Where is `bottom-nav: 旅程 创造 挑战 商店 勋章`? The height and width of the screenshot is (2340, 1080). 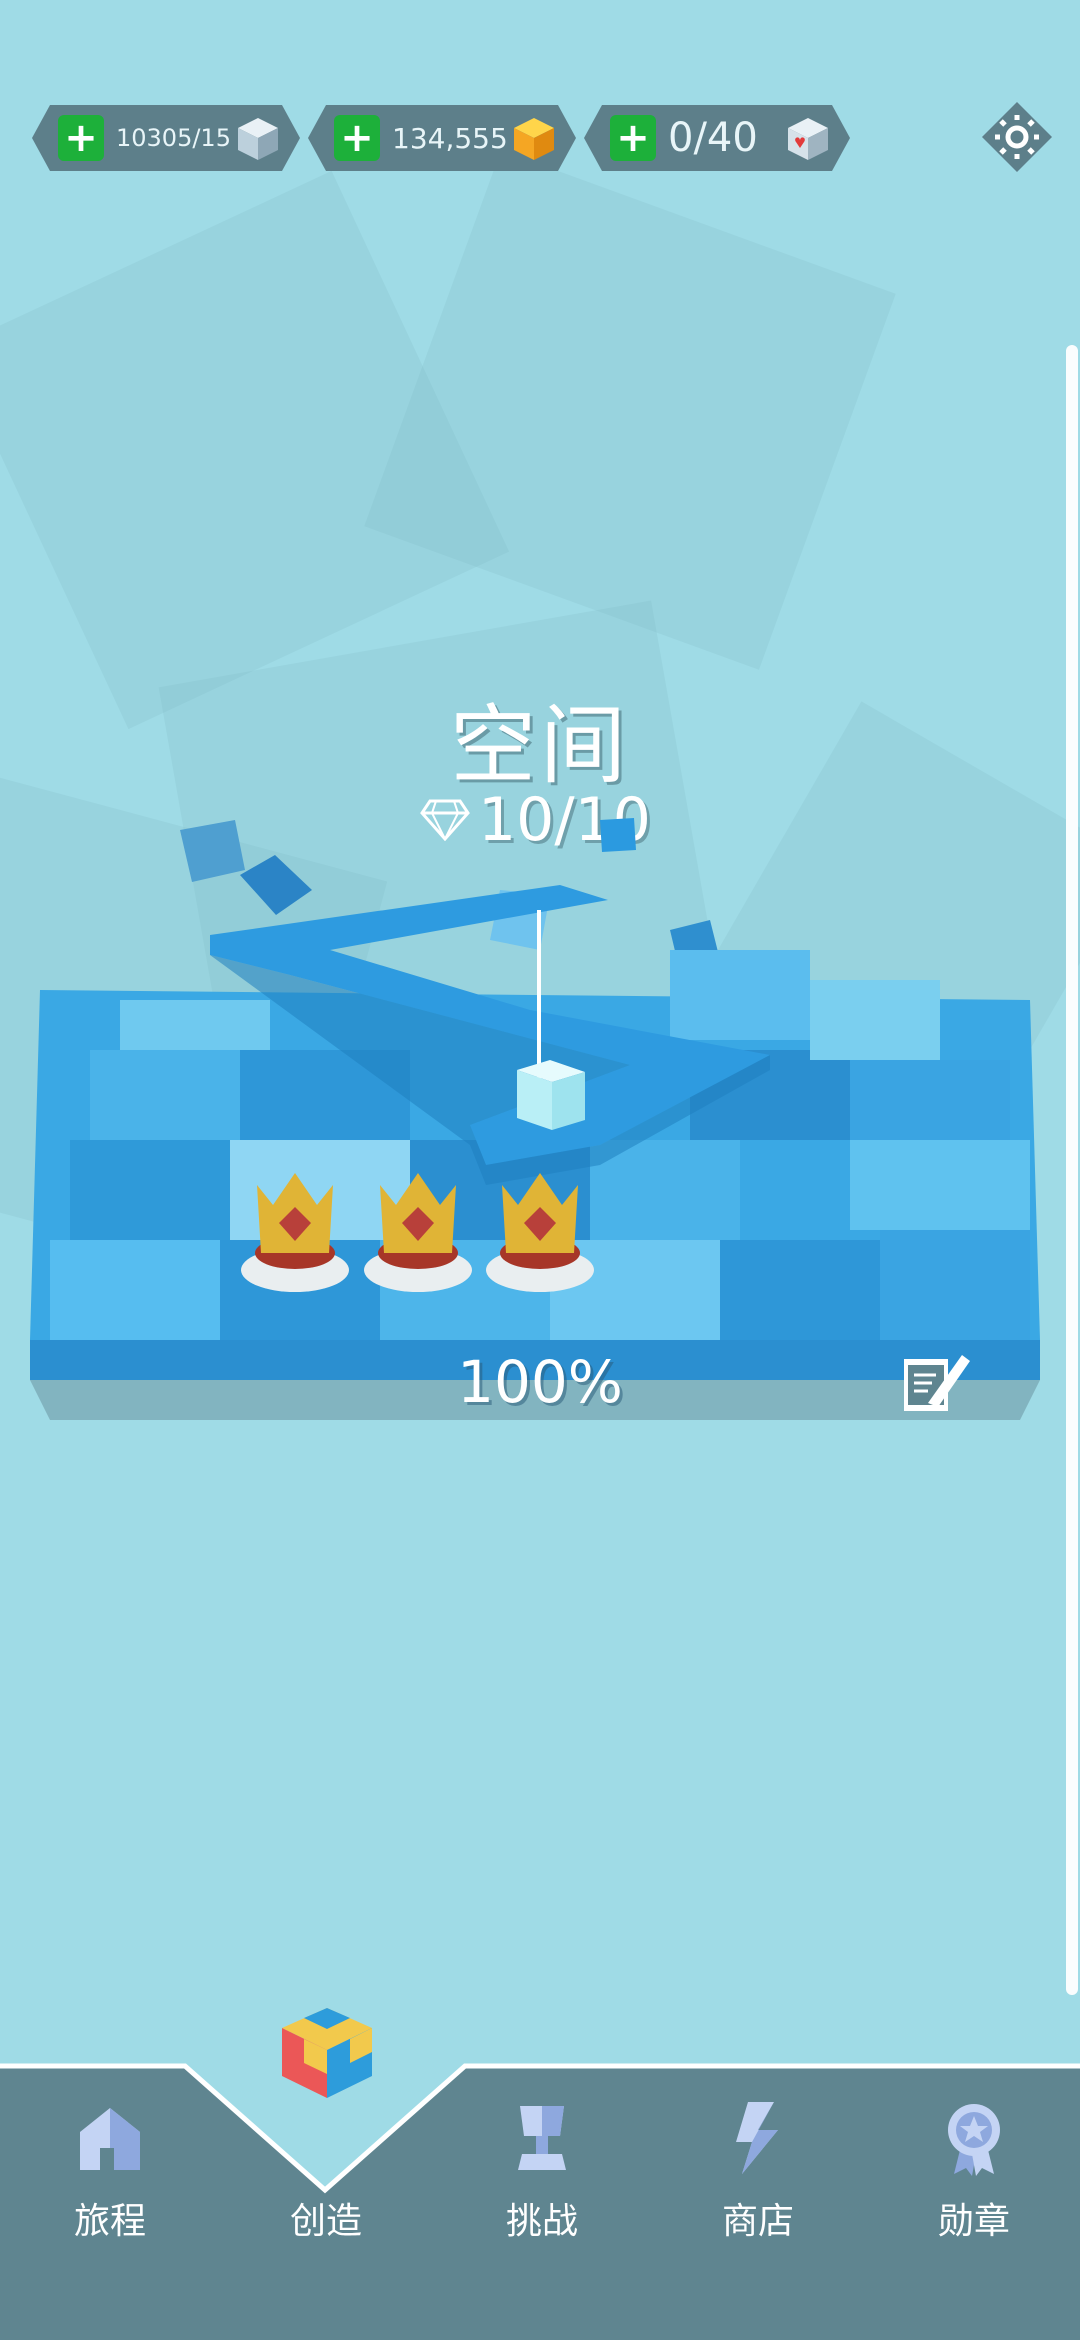 bottom-nav: 旅程 创造 挑战 商店 勋章 is located at coordinates (540, 2174).